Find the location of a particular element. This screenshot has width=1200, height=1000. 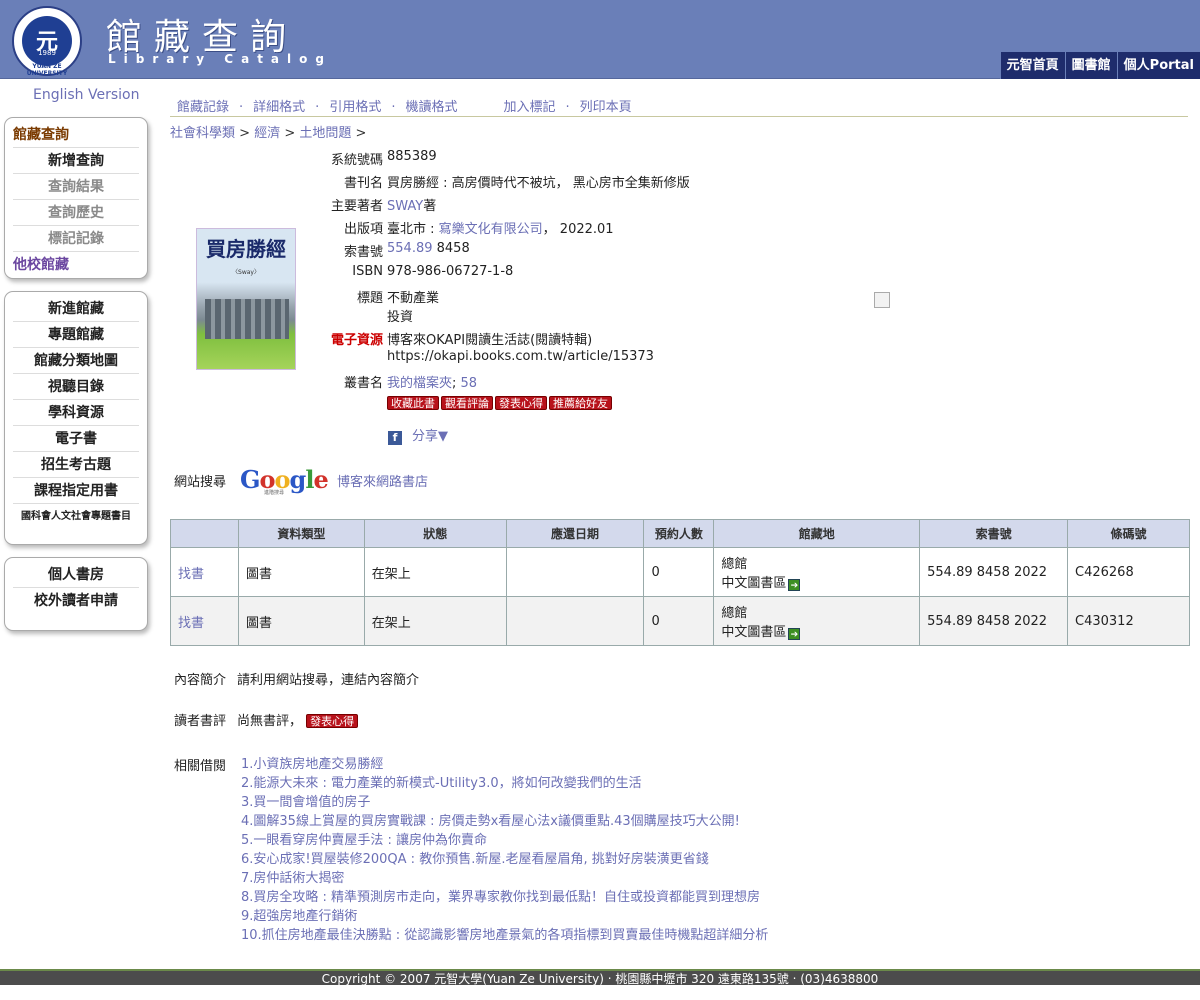

author-link: SWAY is located at coordinates (405, 206).